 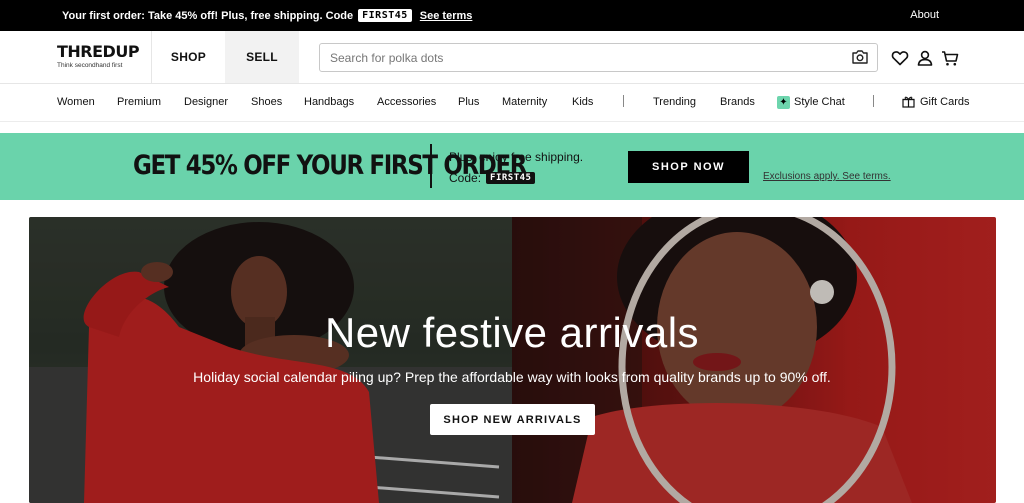 I want to click on nav-item-plus: Plus, so click(x=468, y=102).